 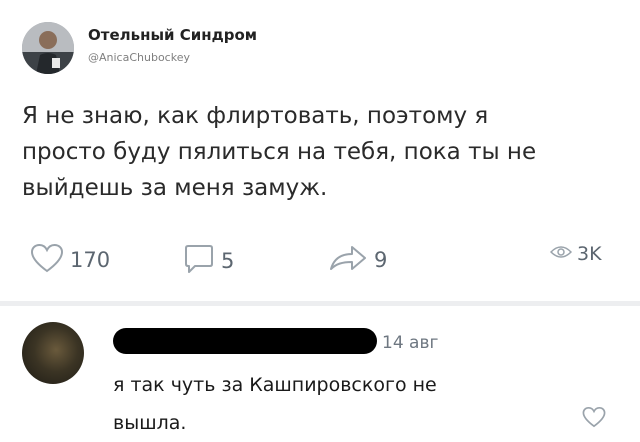 I want to click on comment-bubble-icon, so click(x=199, y=261).